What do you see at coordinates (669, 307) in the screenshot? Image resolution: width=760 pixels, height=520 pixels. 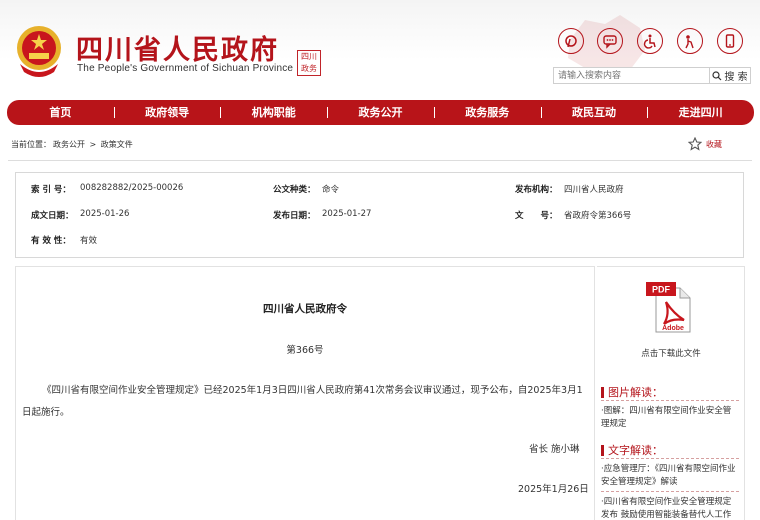 I see `pdf-download-icon: PDF Adobe` at bounding box center [669, 307].